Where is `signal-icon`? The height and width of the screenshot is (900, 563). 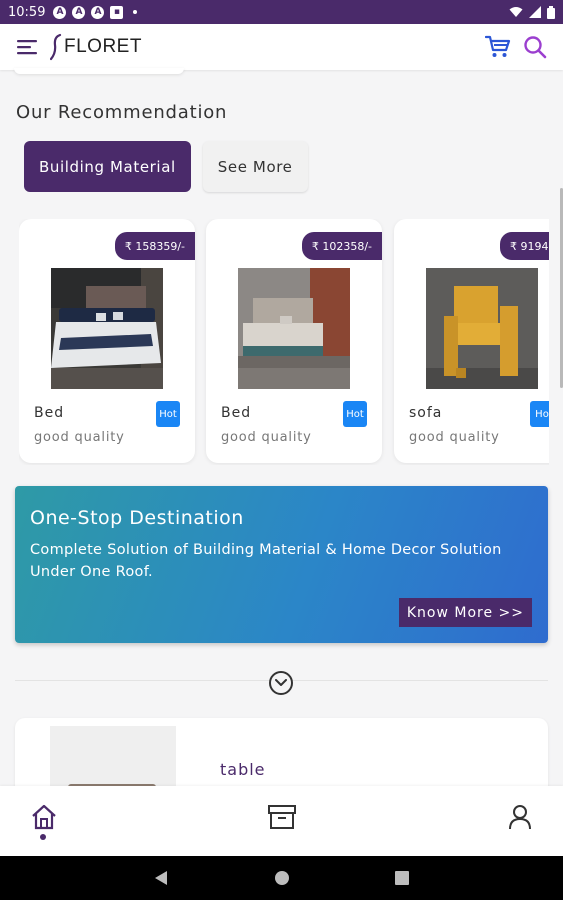 signal-icon is located at coordinates (535, 12).